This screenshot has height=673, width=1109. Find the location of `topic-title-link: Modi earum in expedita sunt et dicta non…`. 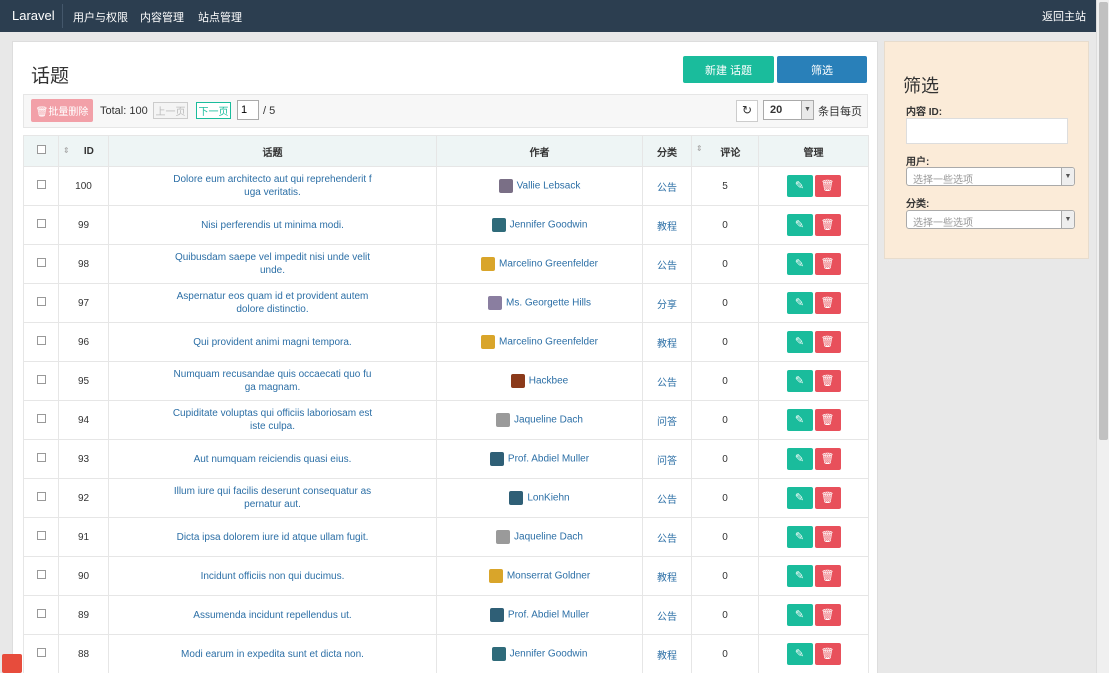

topic-title-link: Modi earum in expedita sunt et dicta non… is located at coordinates (273, 654).